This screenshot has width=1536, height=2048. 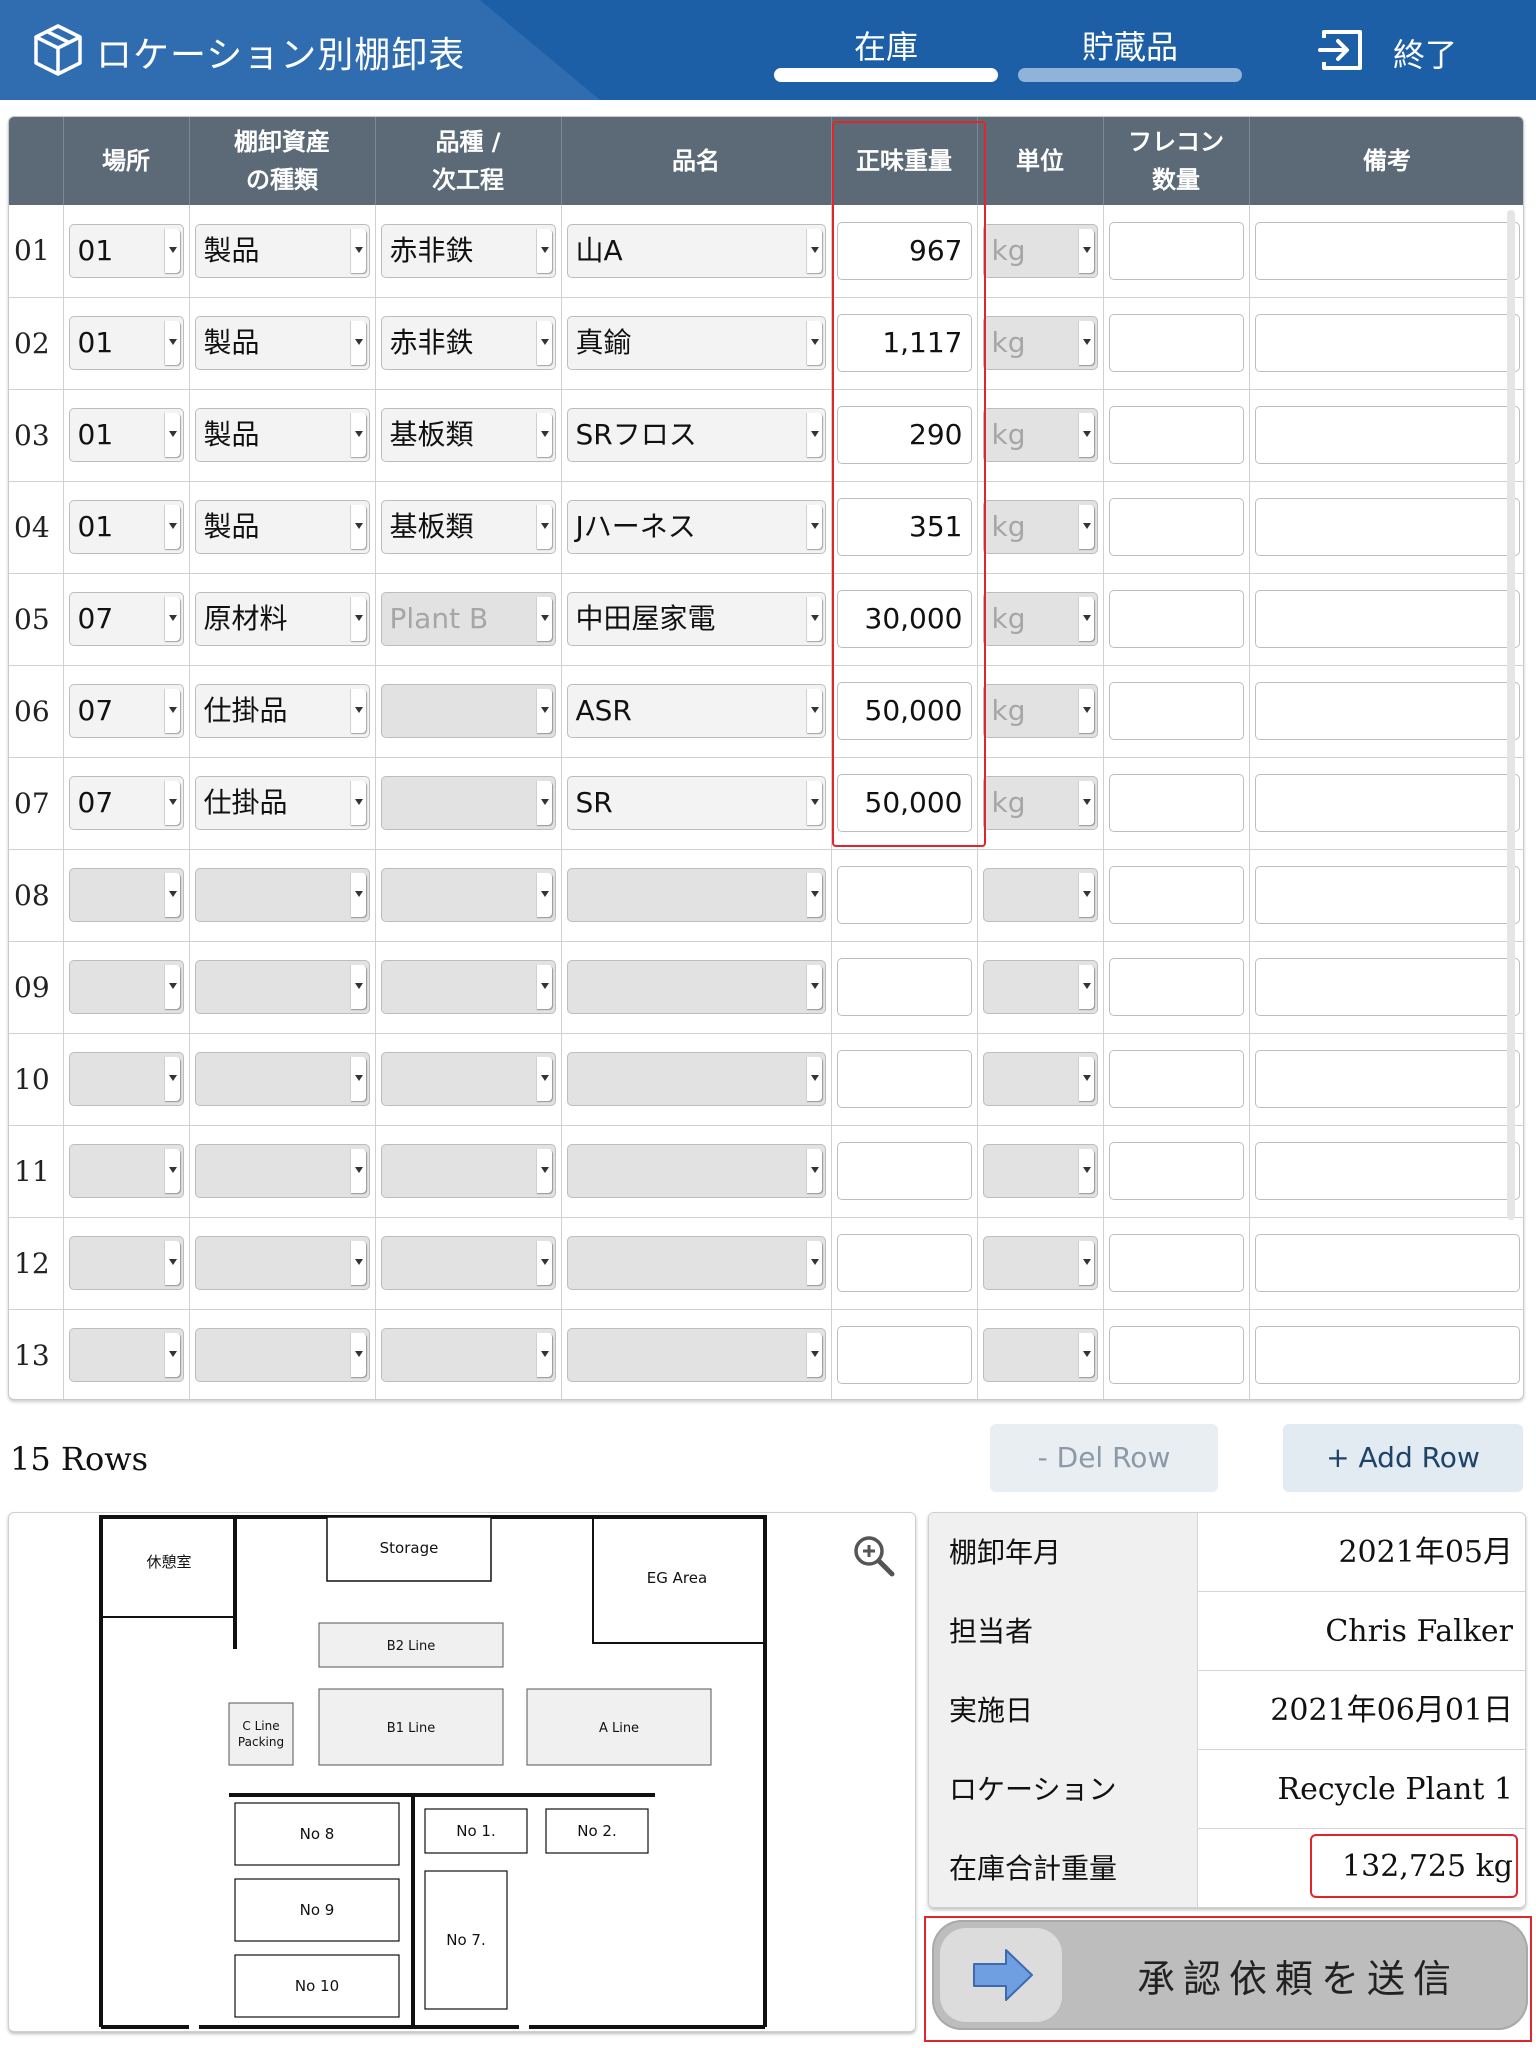 What do you see at coordinates (282, 711) in the screenshot?
I see `asset-type-select: 仕掛品` at bounding box center [282, 711].